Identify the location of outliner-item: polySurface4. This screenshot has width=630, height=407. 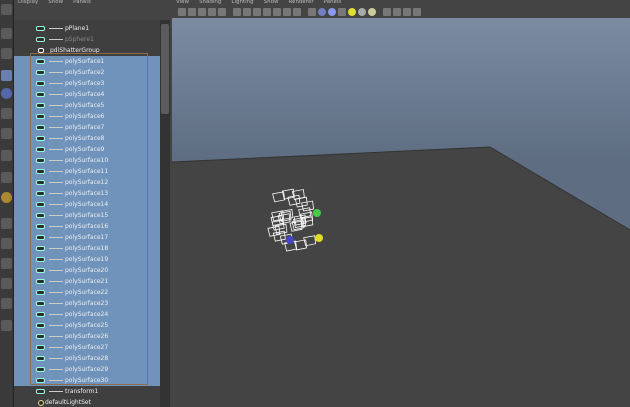
(87, 94).